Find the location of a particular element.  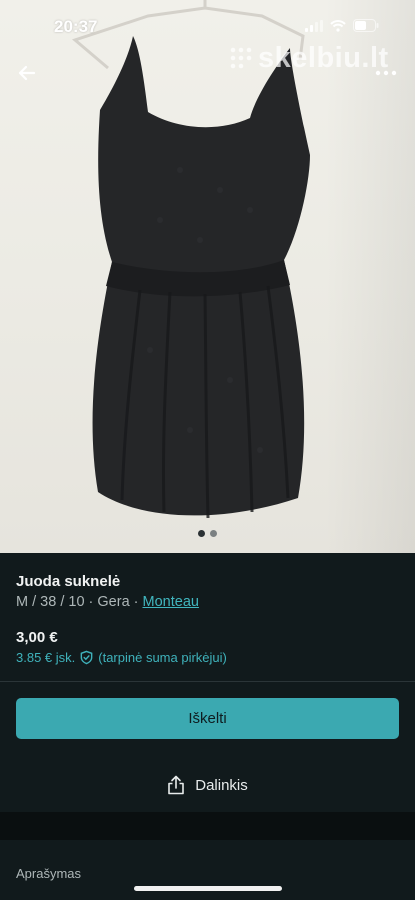

listing-meta: M / 38 / 10 · Gera · Monteau is located at coordinates (107, 602).